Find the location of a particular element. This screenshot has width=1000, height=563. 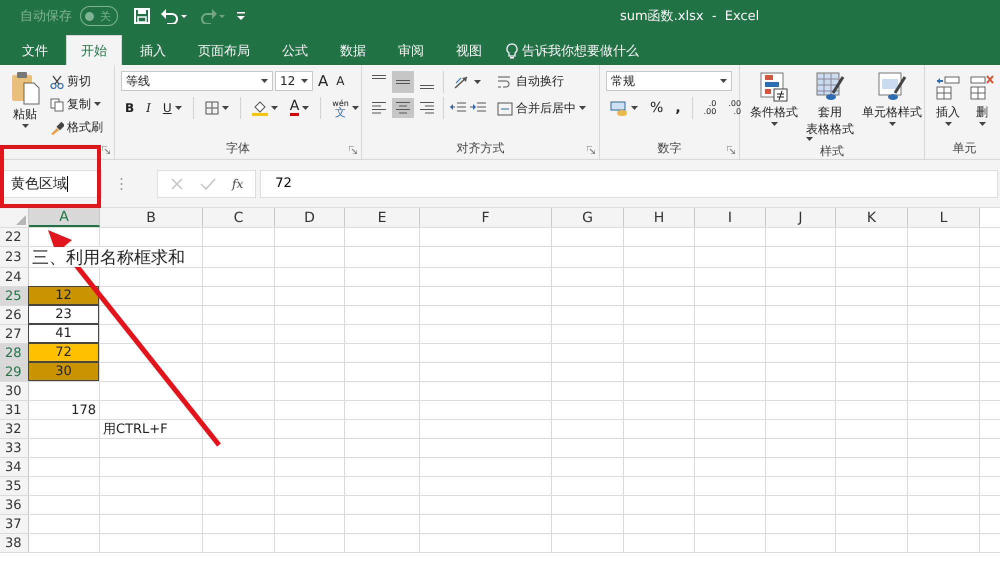

ribbon-tab: 公式 is located at coordinates (295, 50).